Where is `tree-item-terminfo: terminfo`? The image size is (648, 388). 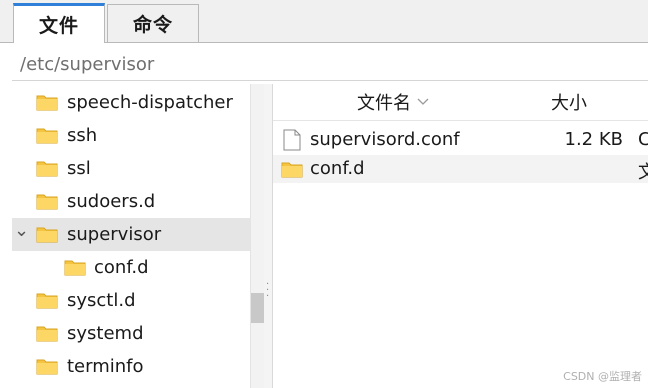
tree-item-terminfo: terminfo is located at coordinates (131, 366).